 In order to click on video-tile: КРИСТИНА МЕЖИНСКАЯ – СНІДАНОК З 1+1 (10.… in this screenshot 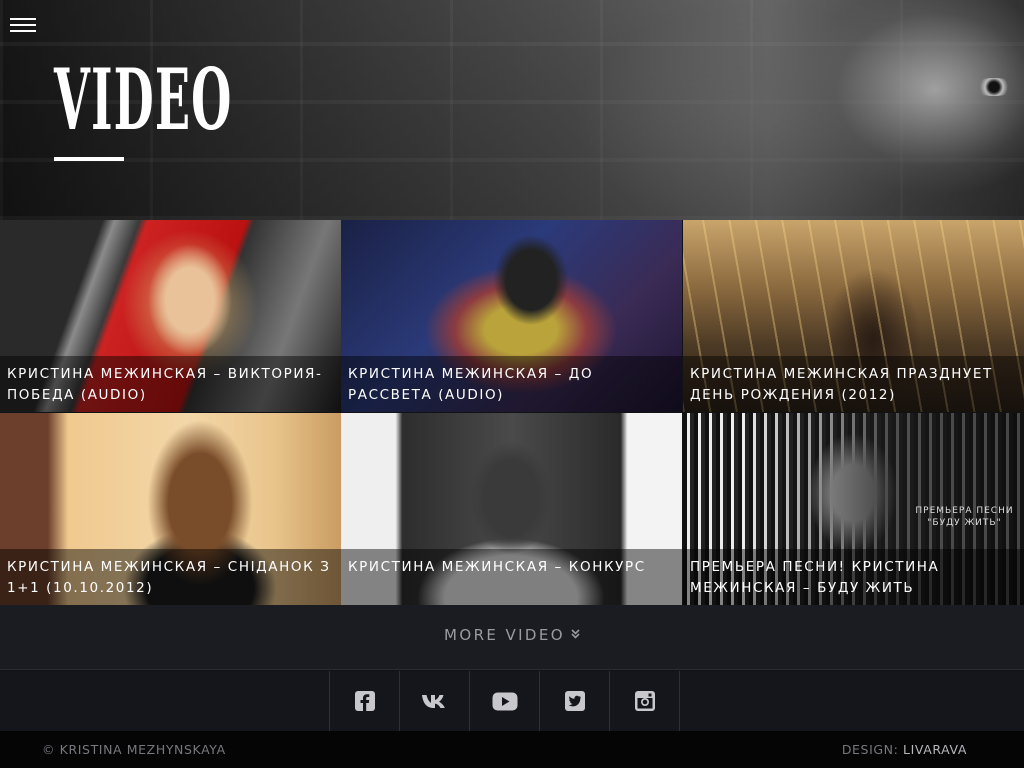, I will do `click(170, 509)`.